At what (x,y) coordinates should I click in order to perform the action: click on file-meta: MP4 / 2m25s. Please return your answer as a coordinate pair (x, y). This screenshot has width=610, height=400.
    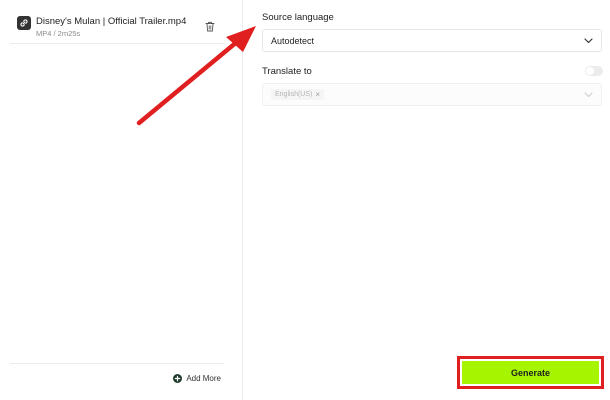
    Looking at the image, I should click on (58, 33).